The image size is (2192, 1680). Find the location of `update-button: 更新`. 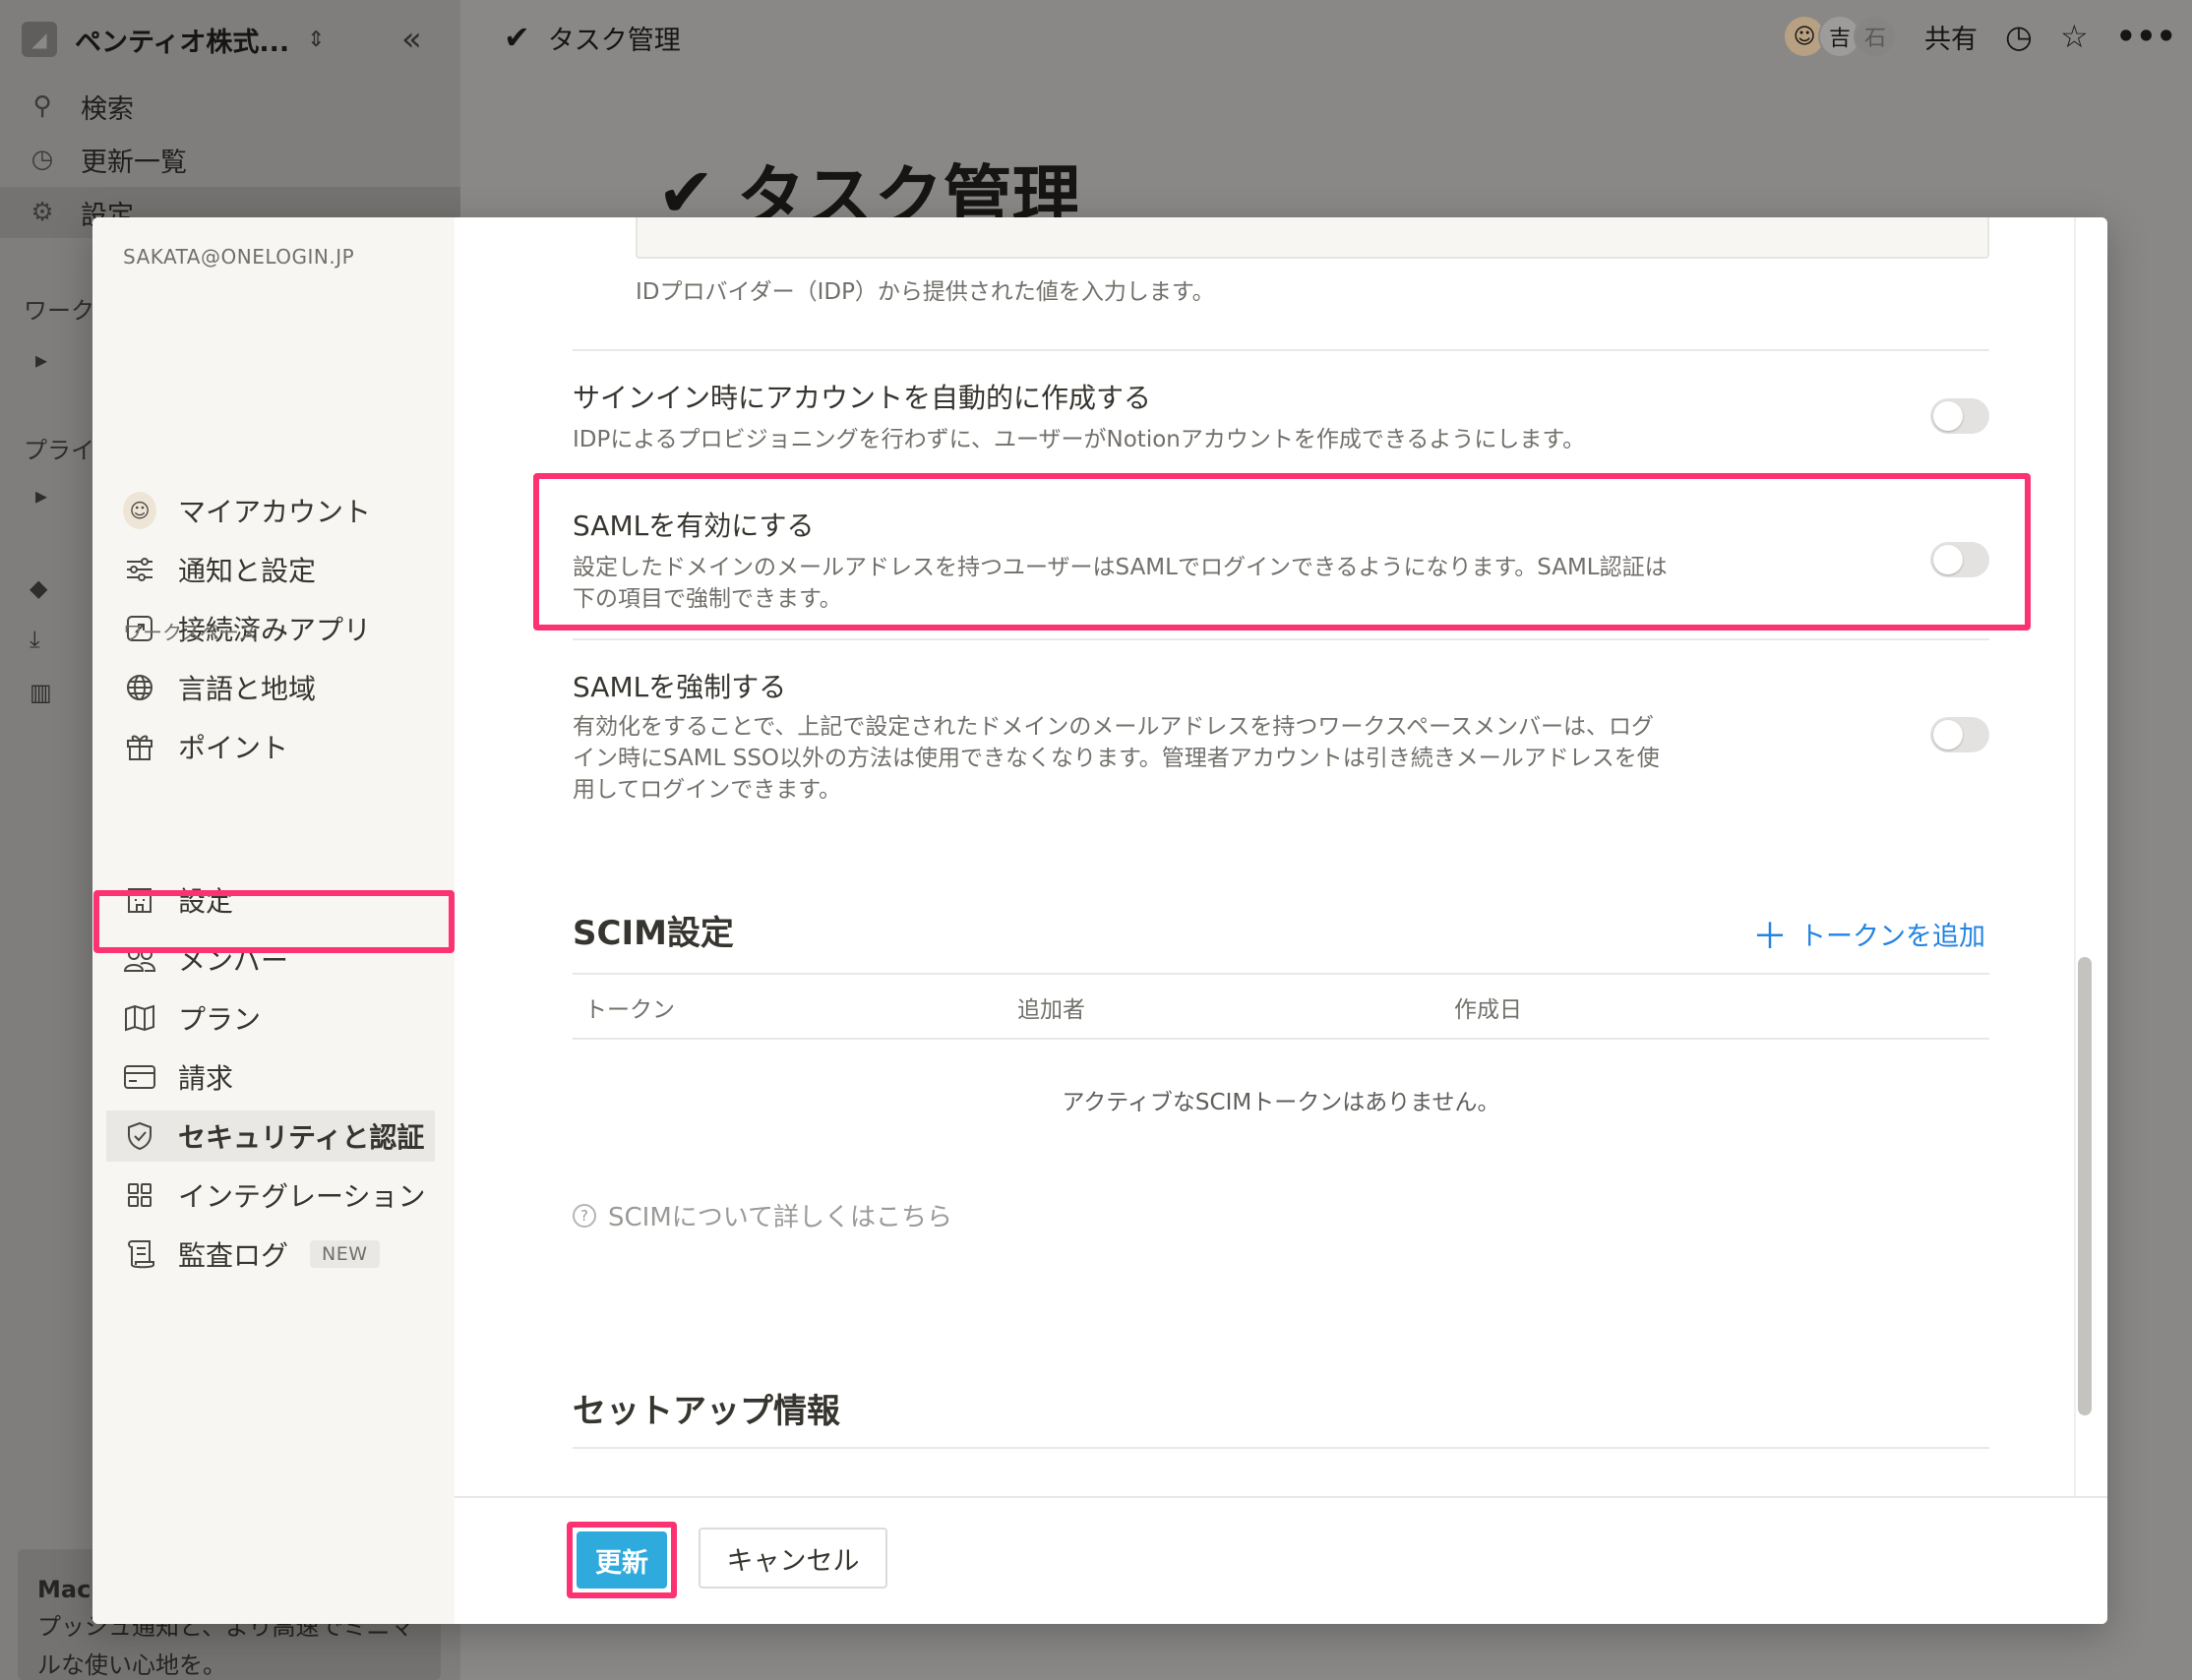

update-button: 更新 is located at coordinates (622, 1560).